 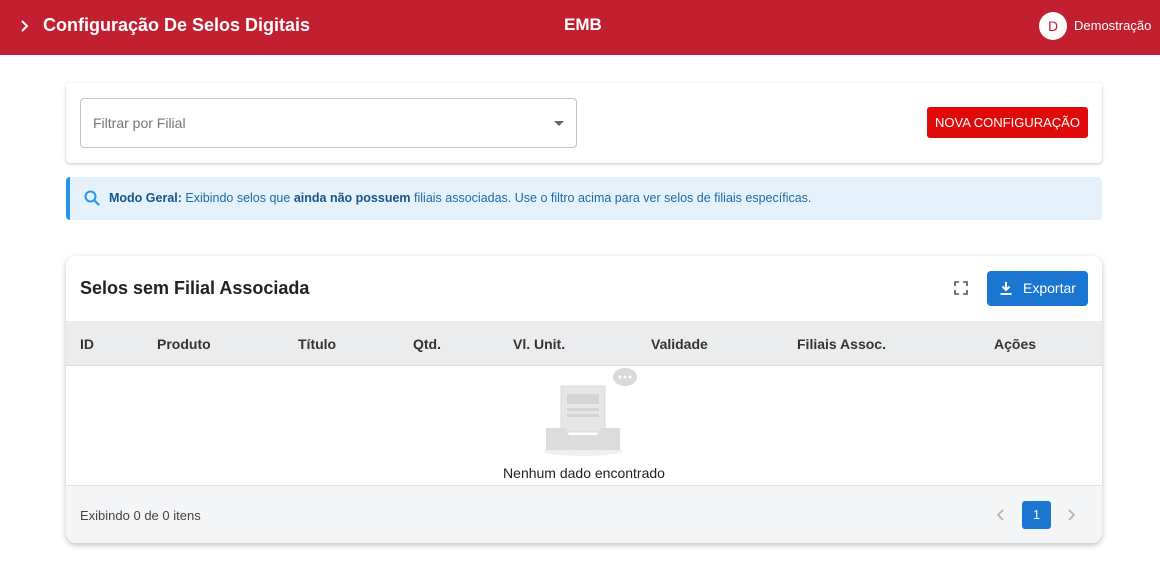 What do you see at coordinates (145, 198) in the screenshot?
I see `info-lead: Modo Geral:` at bounding box center [145, 198].